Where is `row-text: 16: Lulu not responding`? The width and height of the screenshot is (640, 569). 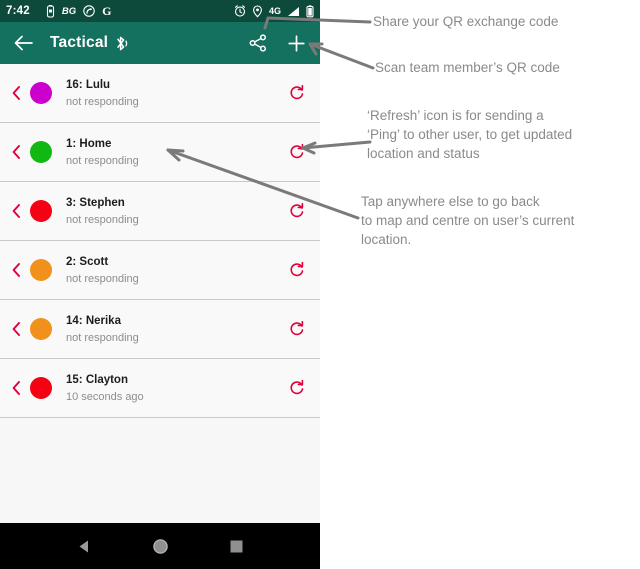 row-text: 16: Lulu not responding is located at coordinates (176, 92).